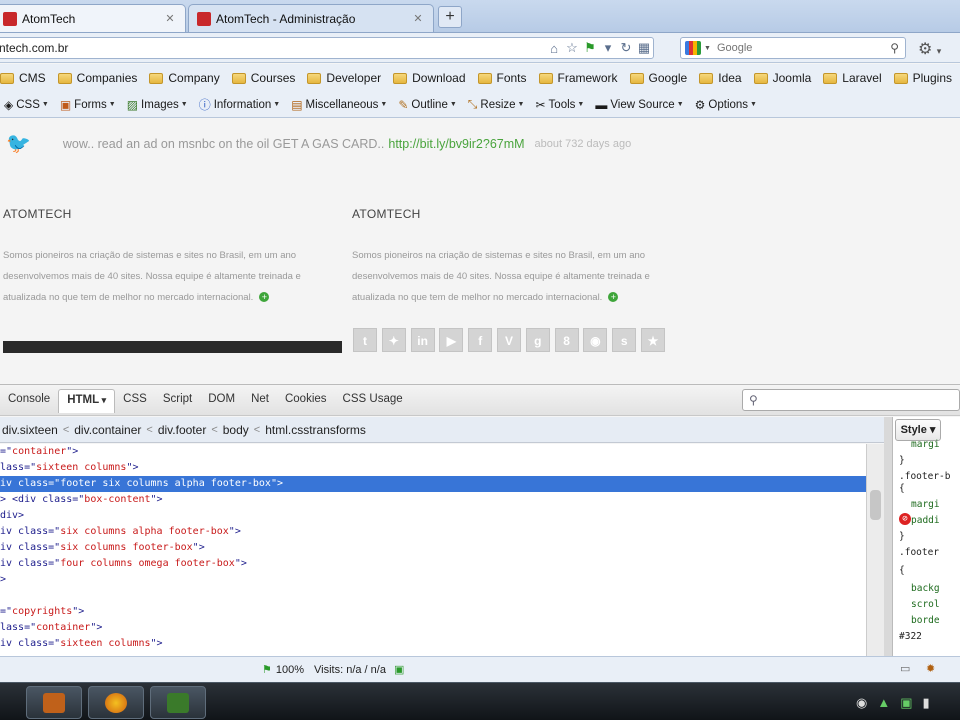  Describe the element at coordinates (315, 430) in the screenshot. I see `breadcrumb-item: html.csstransforms` at that location.